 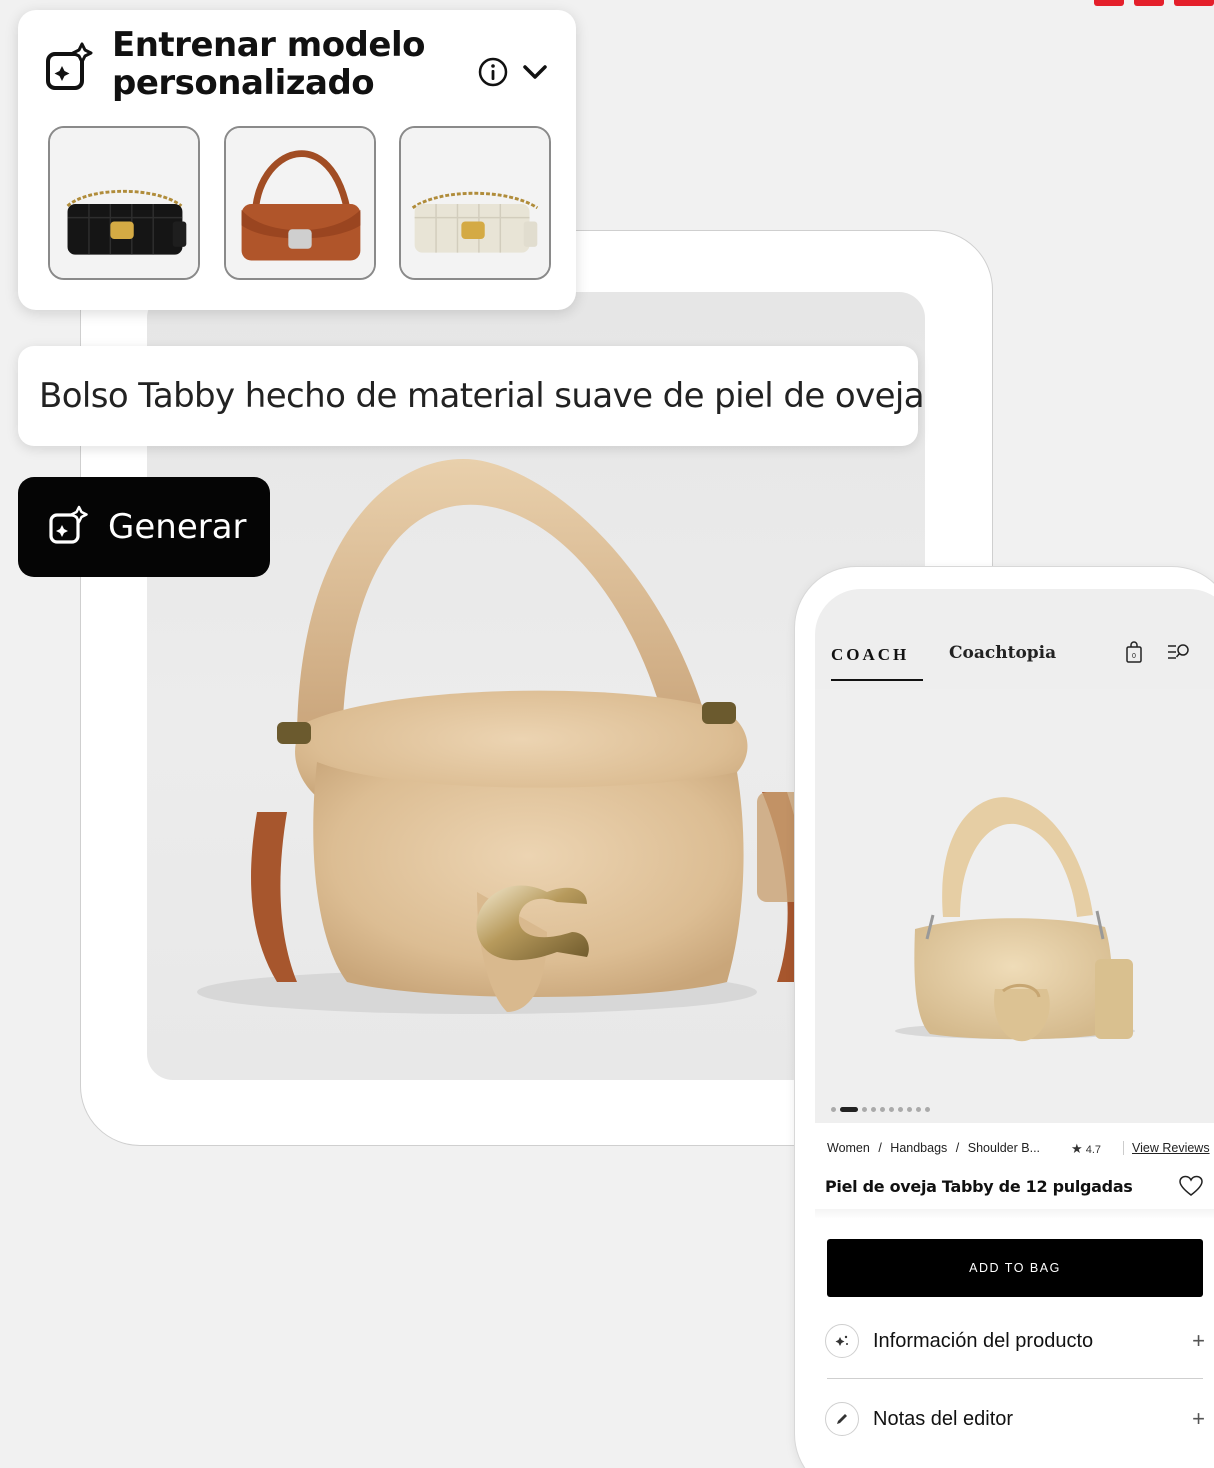 I want to click on brand-coach-tab: COACH, so click(x=870, y=655).